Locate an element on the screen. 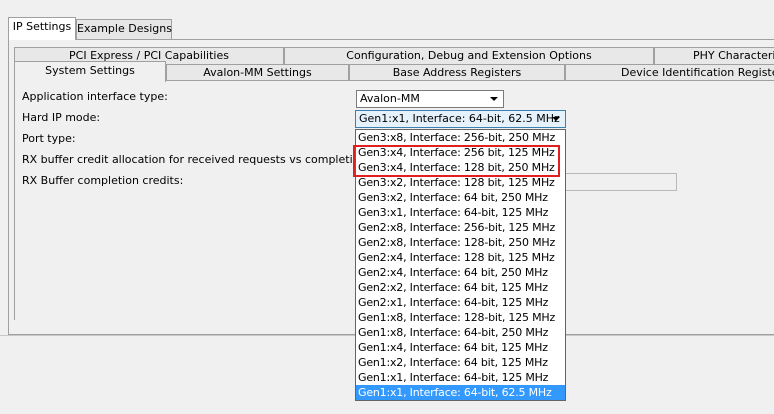 The width and height of the screenshot is (774, 414). tab-device-identification-registers: Device Identification Registers is located at coordinates (669, 72).